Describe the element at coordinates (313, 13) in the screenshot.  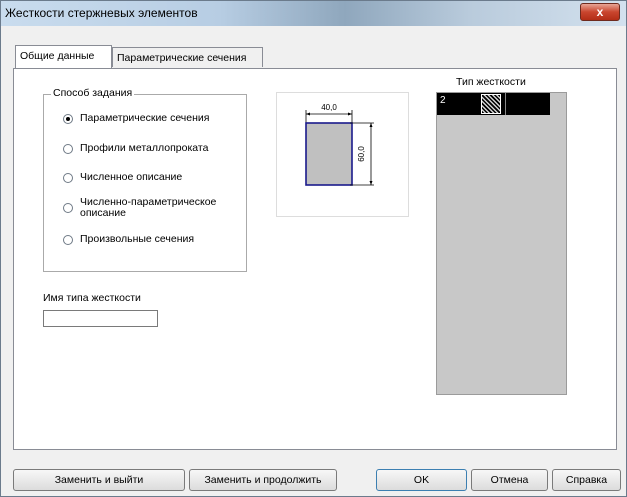
I see `title-bar: Жесткости стержневых элементов x` at that location.